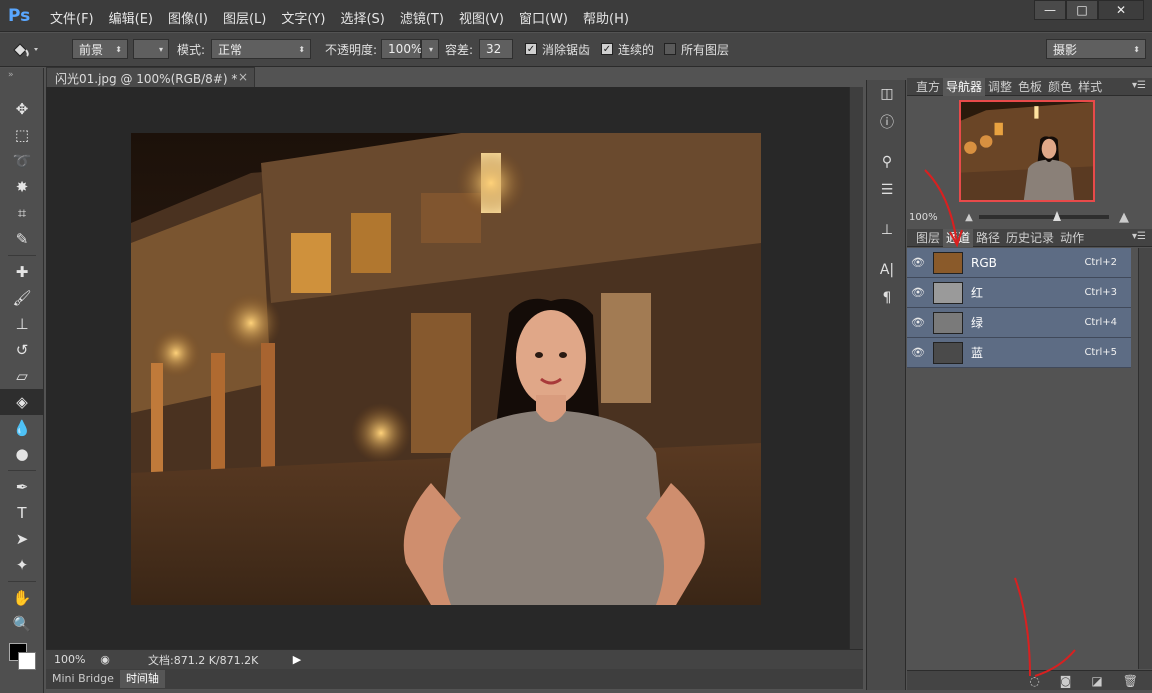 This screenshot has height=693, width=1152. Describe the element at coordinates (1066, 681) in the screenshot. I see `save-selection-as-channel-icon: ◙` at that location.